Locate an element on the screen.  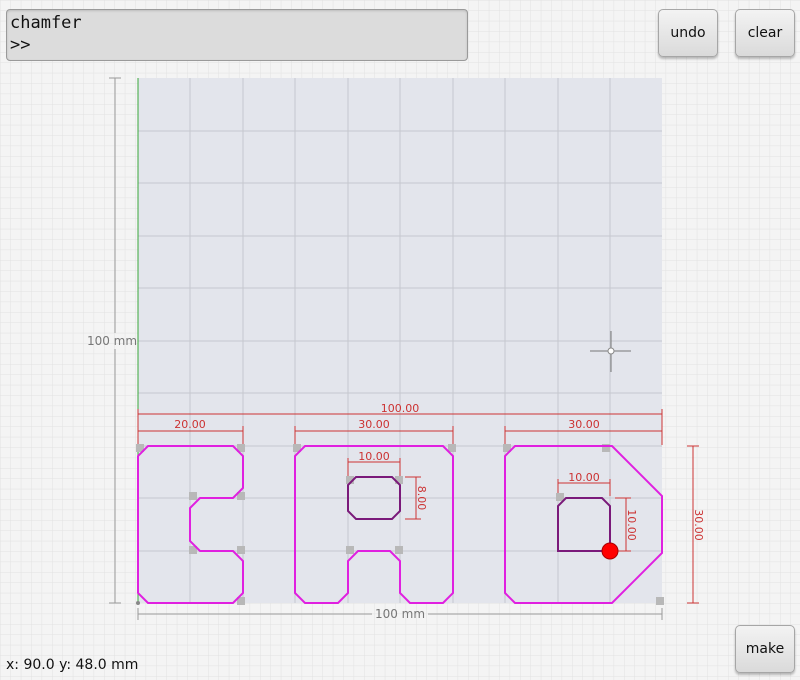
command-prompt: >> is located at coordinates (20, 45).